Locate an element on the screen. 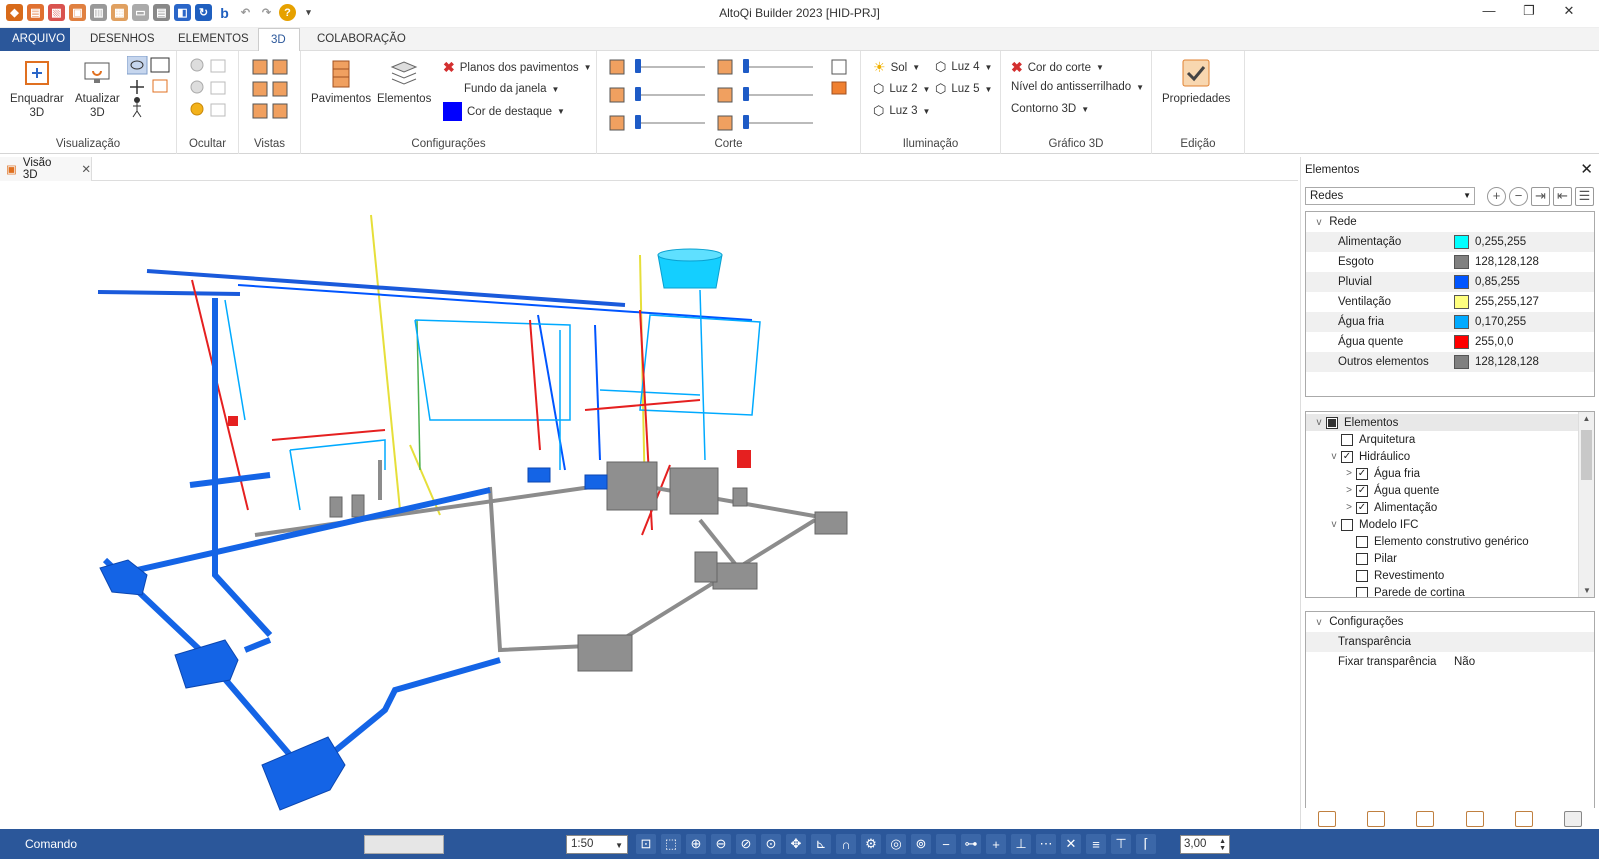  remove-icon: − is located at coordinates (1518, 196).